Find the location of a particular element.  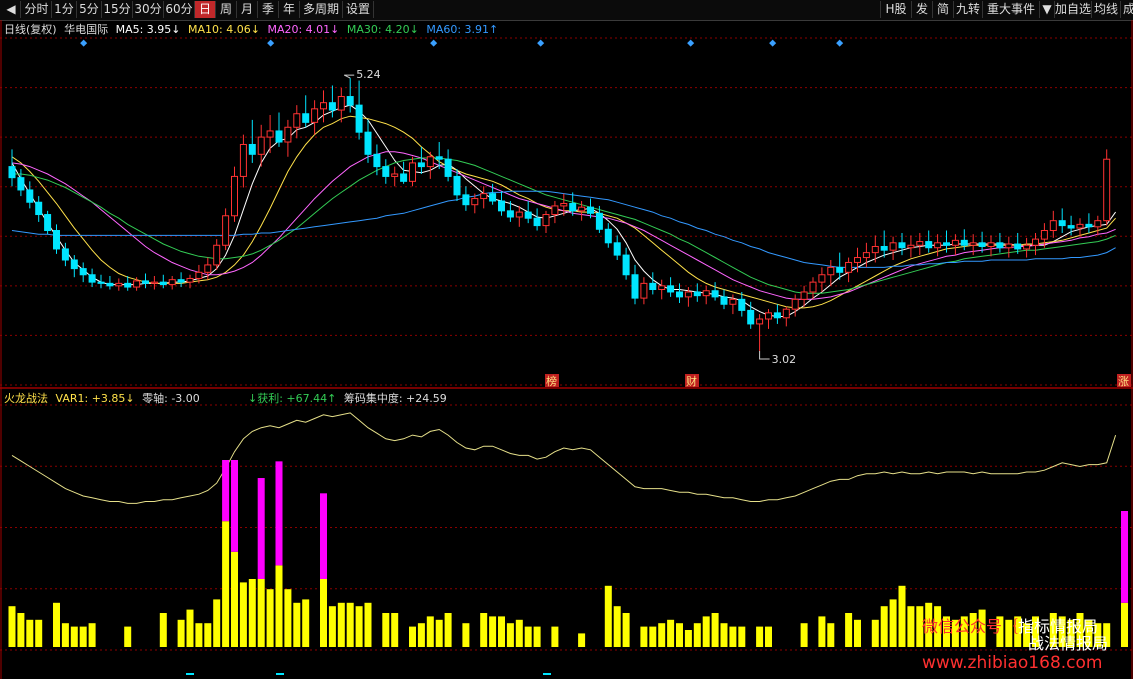

event-diamond-icon is located at coordinates (840, 43).